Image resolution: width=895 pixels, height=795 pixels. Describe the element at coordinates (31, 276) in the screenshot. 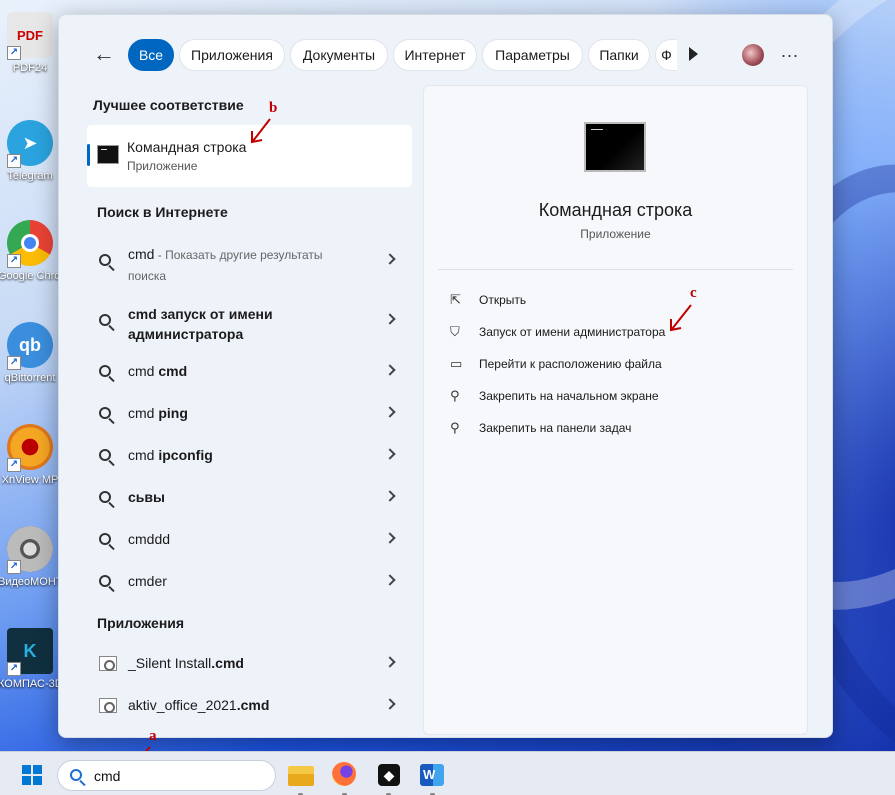

I see `desktop-icon-label: Google Chrome` at that location.